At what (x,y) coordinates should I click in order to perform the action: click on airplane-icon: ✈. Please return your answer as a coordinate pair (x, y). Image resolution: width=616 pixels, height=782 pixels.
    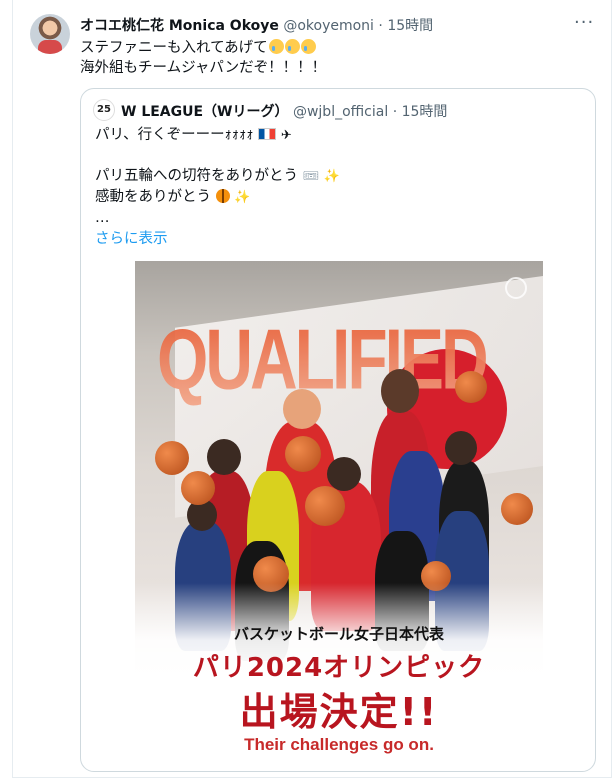
    Looking at the image, I should click on (286, 135).